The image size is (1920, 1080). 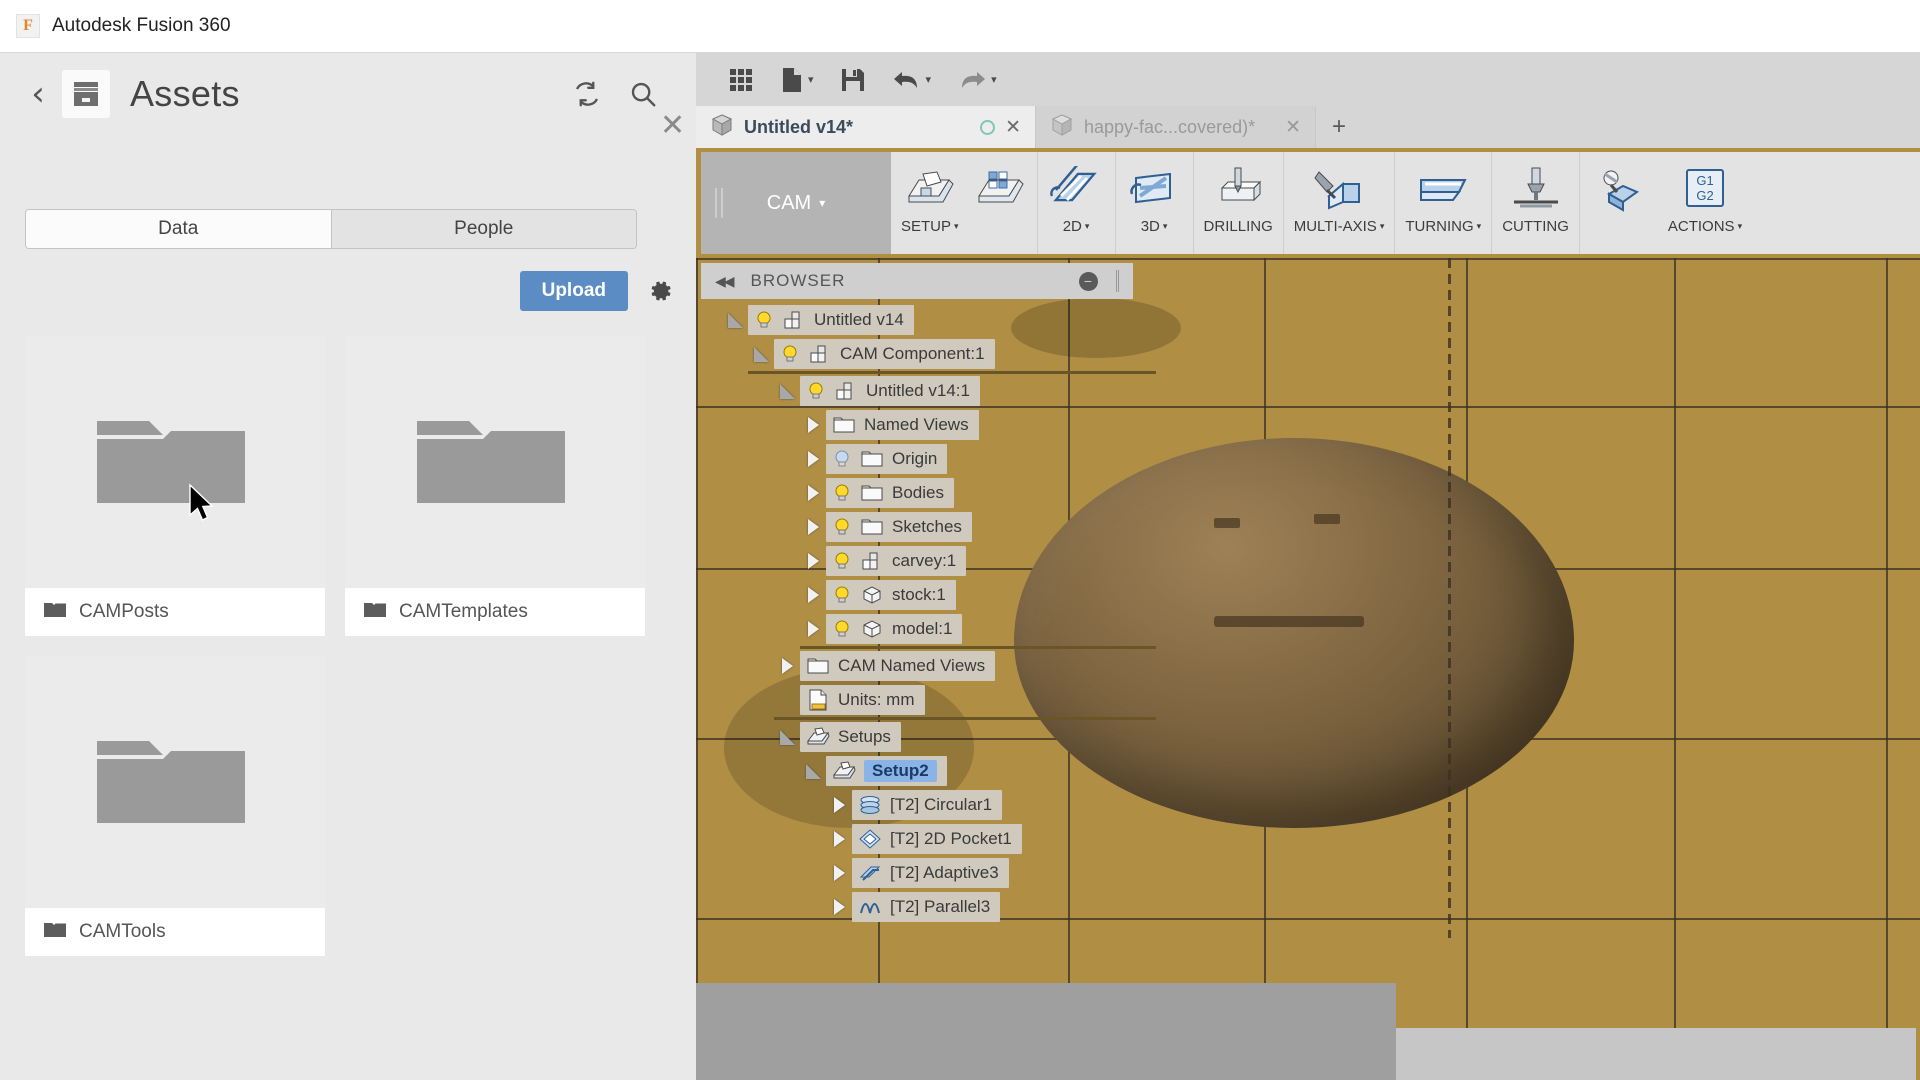 I want to click on ribbon-group-actions: G1 G2 ACTIONS ▾, so click(x=1705, y=203).